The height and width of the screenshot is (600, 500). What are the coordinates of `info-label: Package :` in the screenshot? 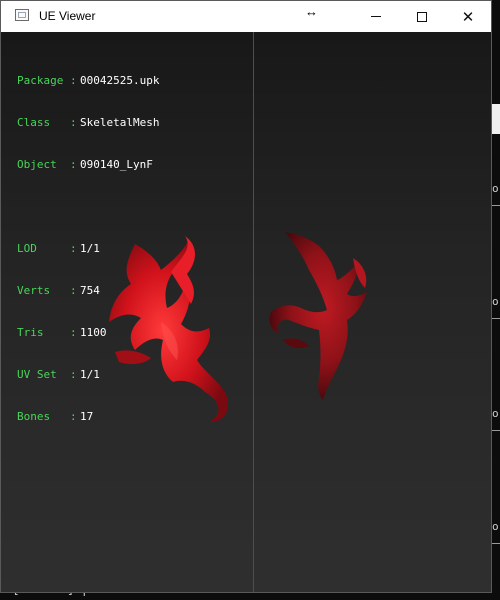 It's located at (50, 80).